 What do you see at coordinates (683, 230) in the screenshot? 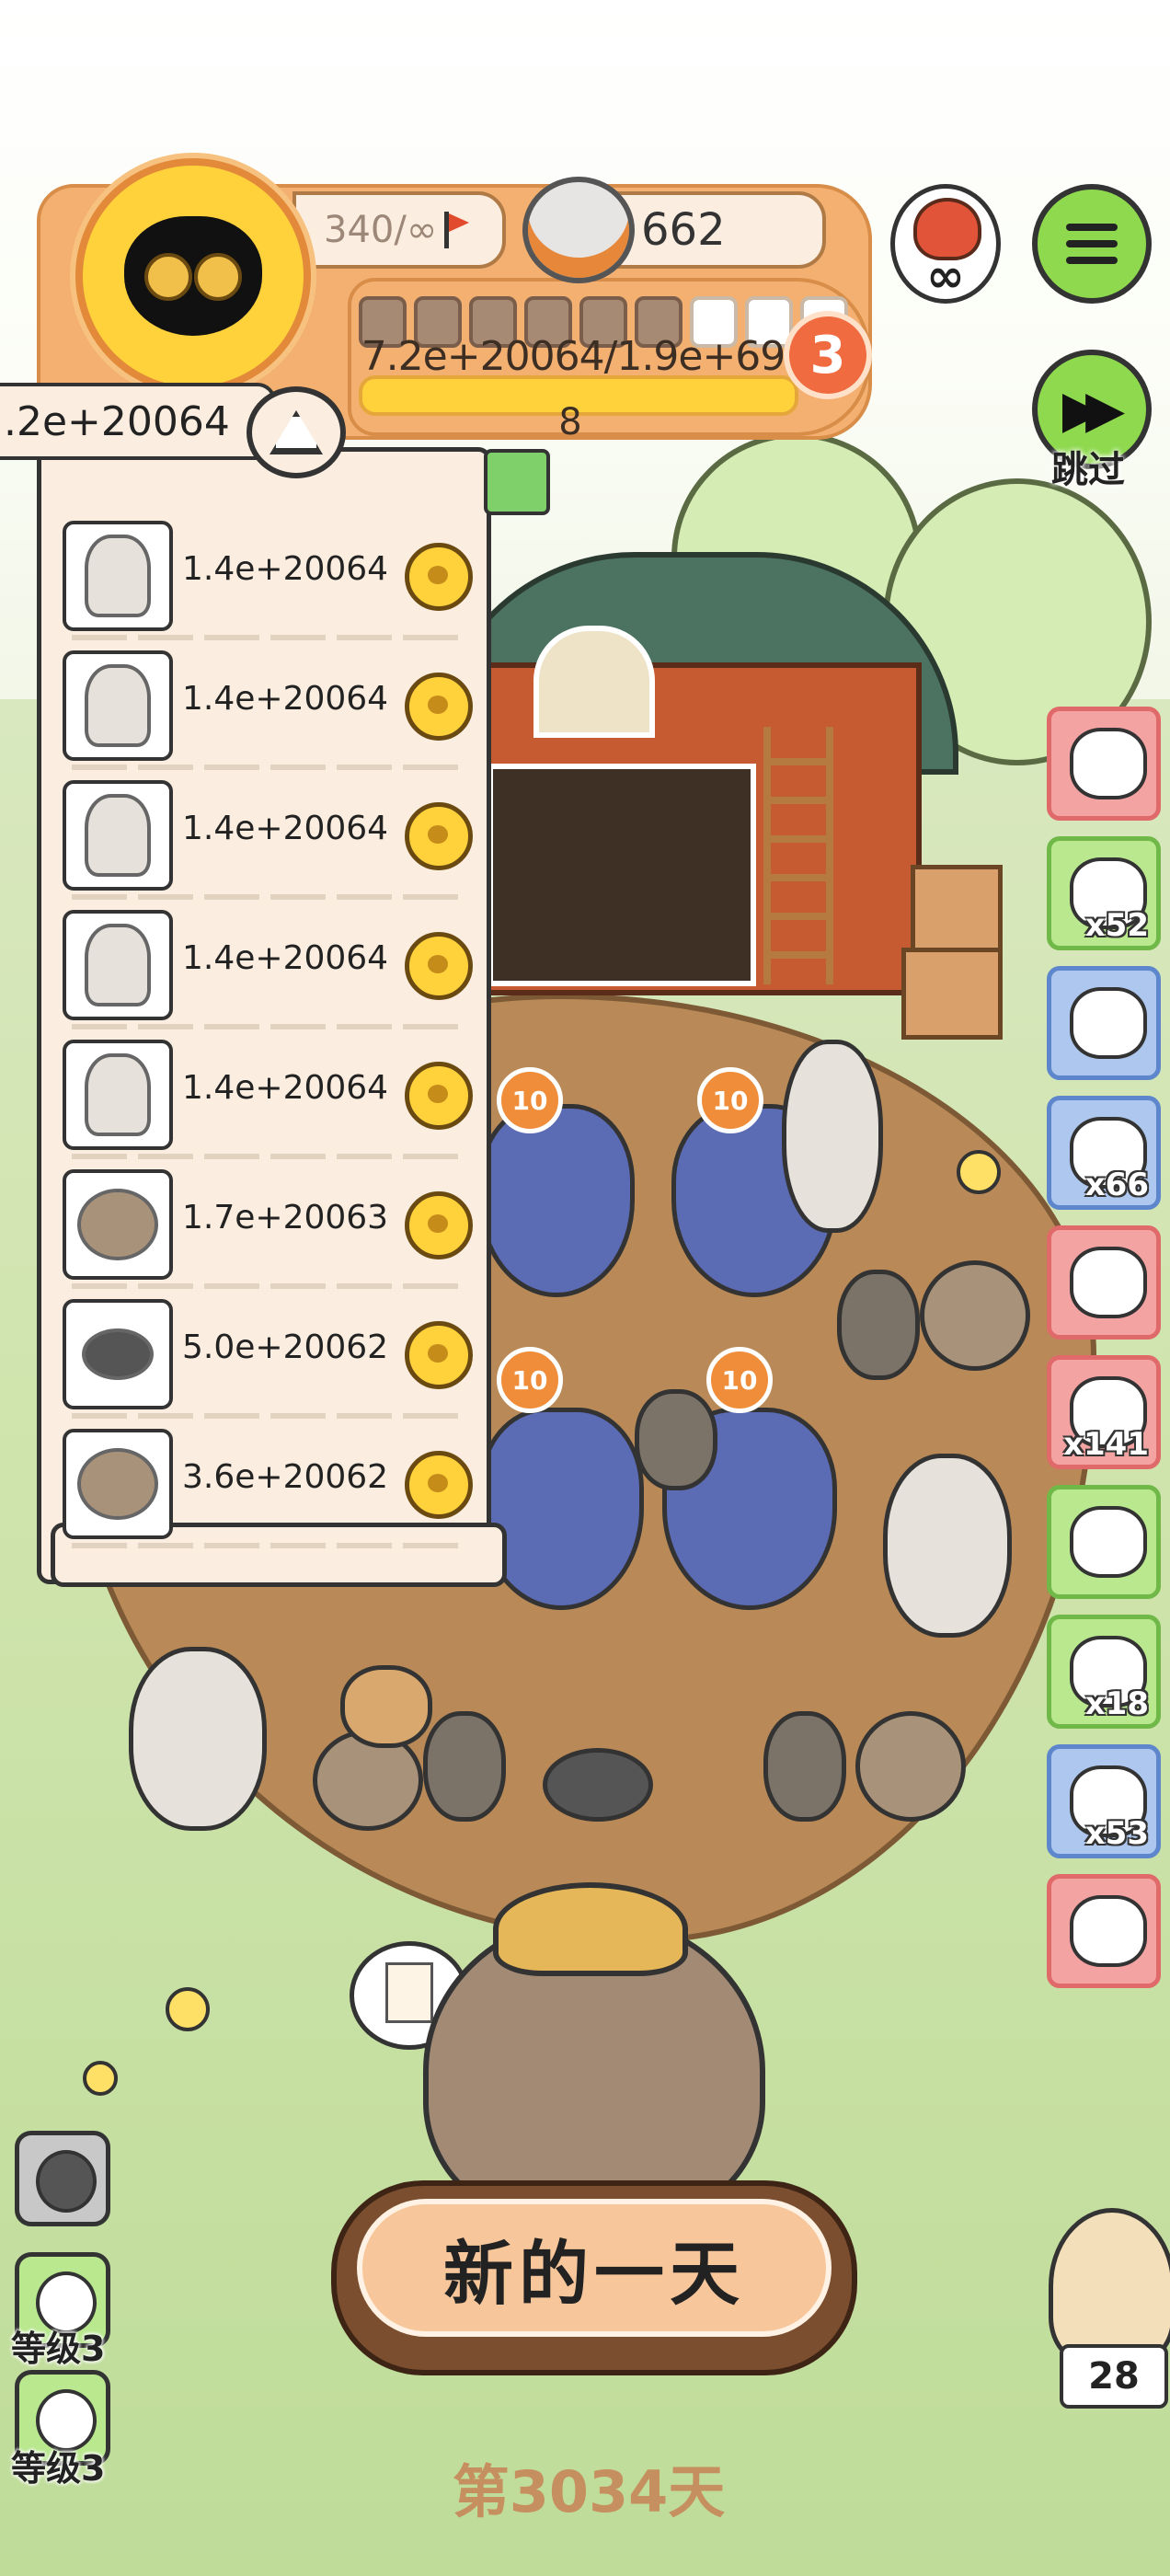
I see `coin-value: 662` at bounding box center [683, 230].